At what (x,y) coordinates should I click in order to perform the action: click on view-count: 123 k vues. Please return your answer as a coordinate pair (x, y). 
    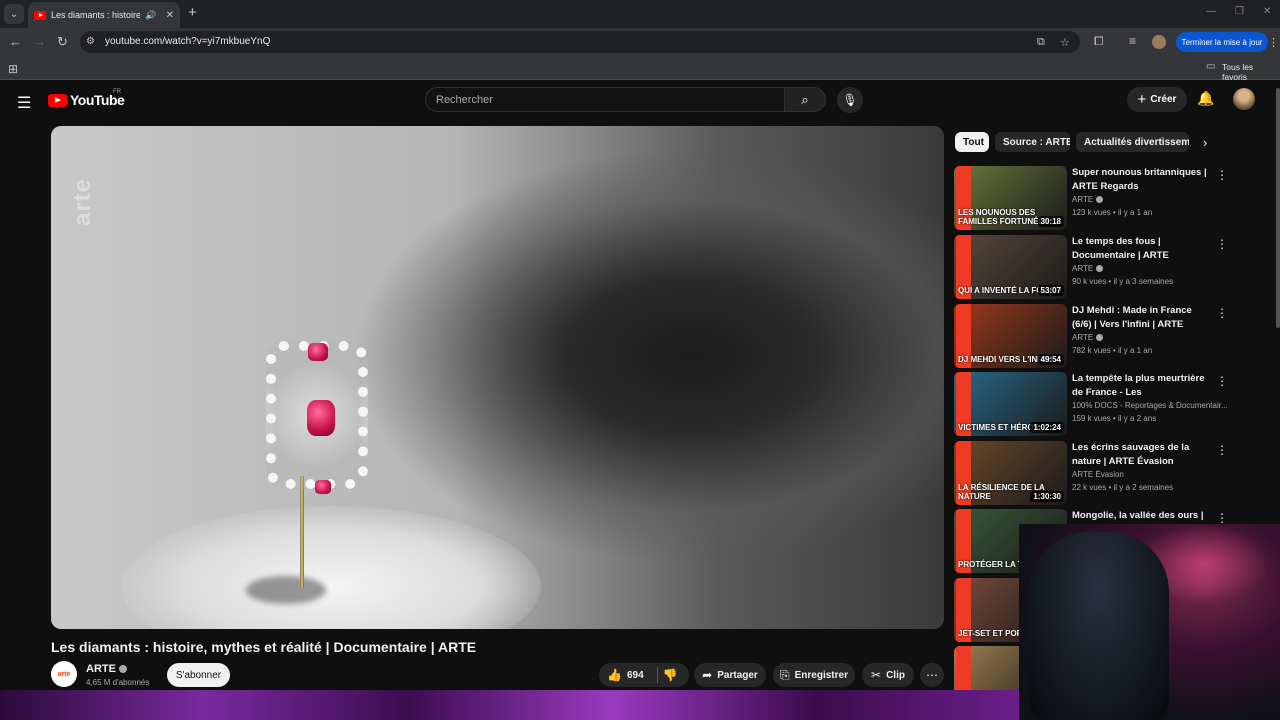
    Looking at the image, I should click on (1091, 212).